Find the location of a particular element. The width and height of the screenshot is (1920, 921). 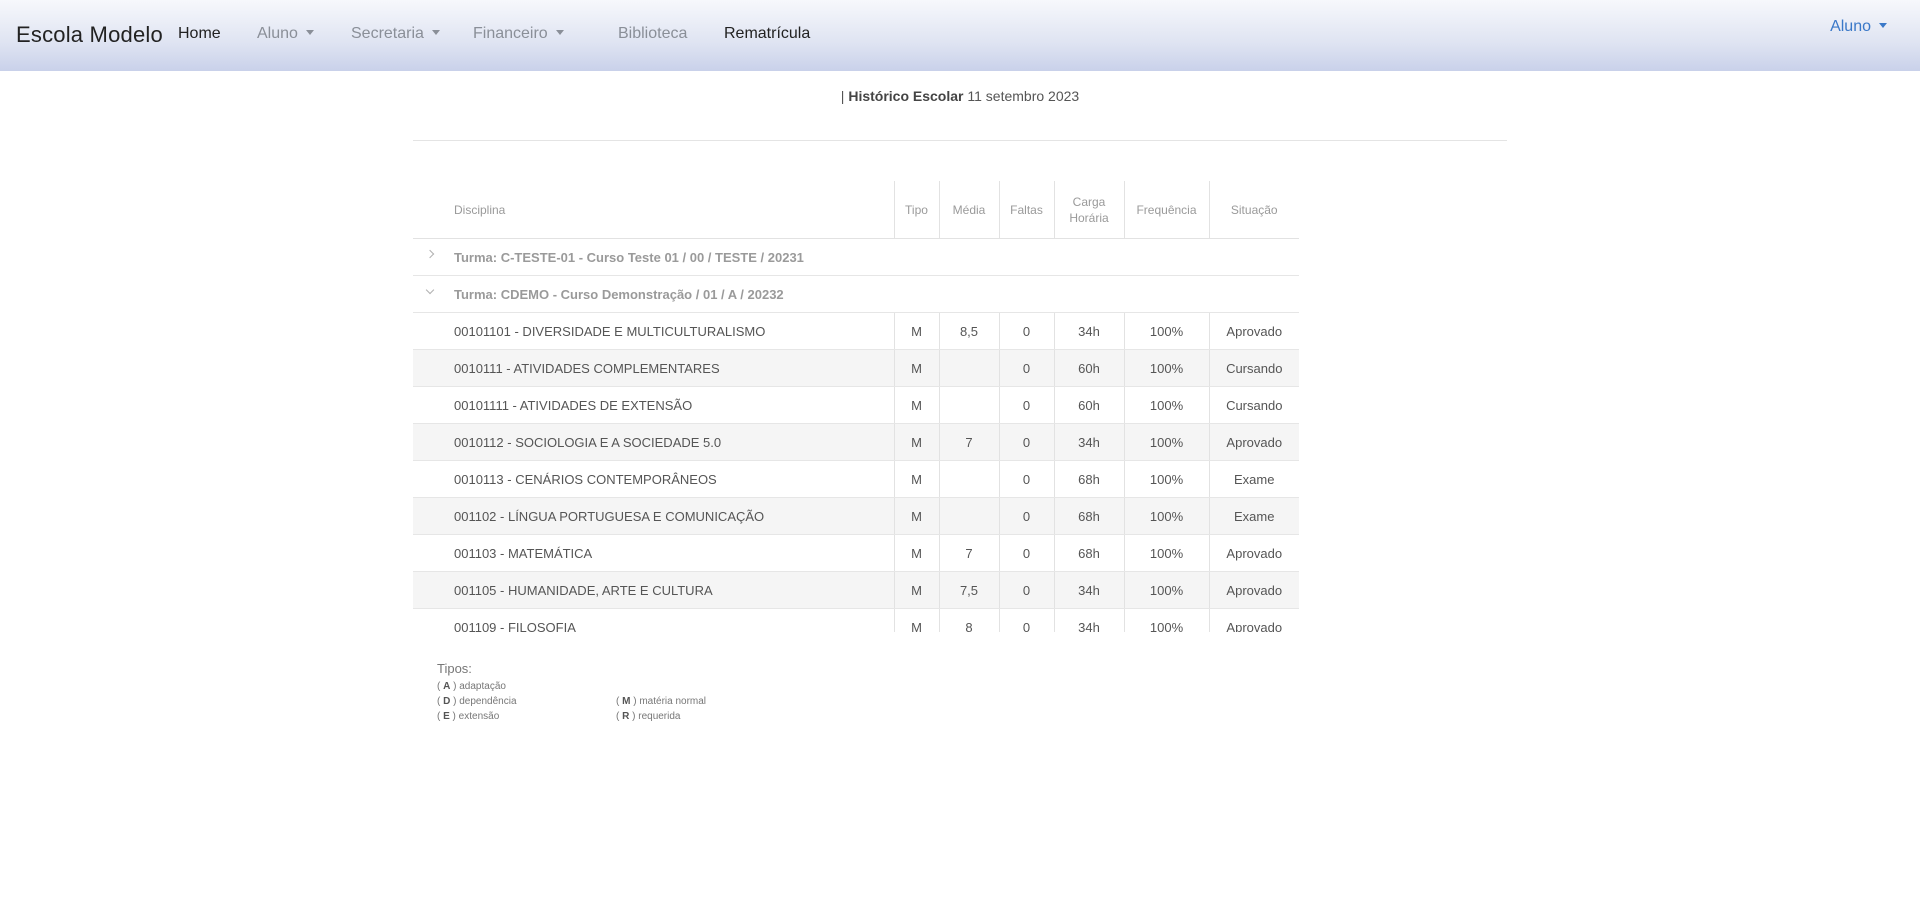

header-frequencia: Frequência is located at coordinates (1166, 210).